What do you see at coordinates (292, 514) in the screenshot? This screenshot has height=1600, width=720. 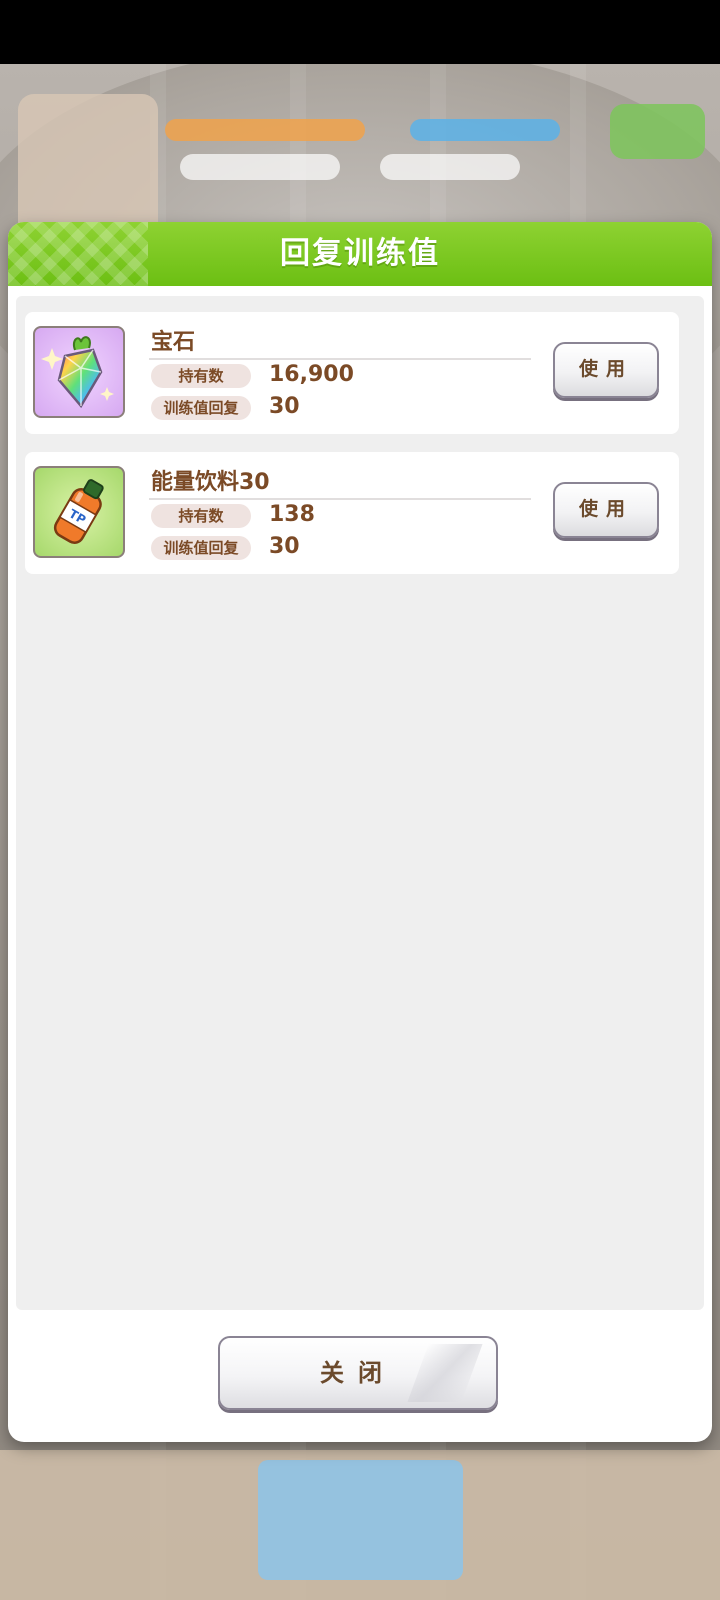 I see `owned-count-value: 138` at bounding box center [292, 514].